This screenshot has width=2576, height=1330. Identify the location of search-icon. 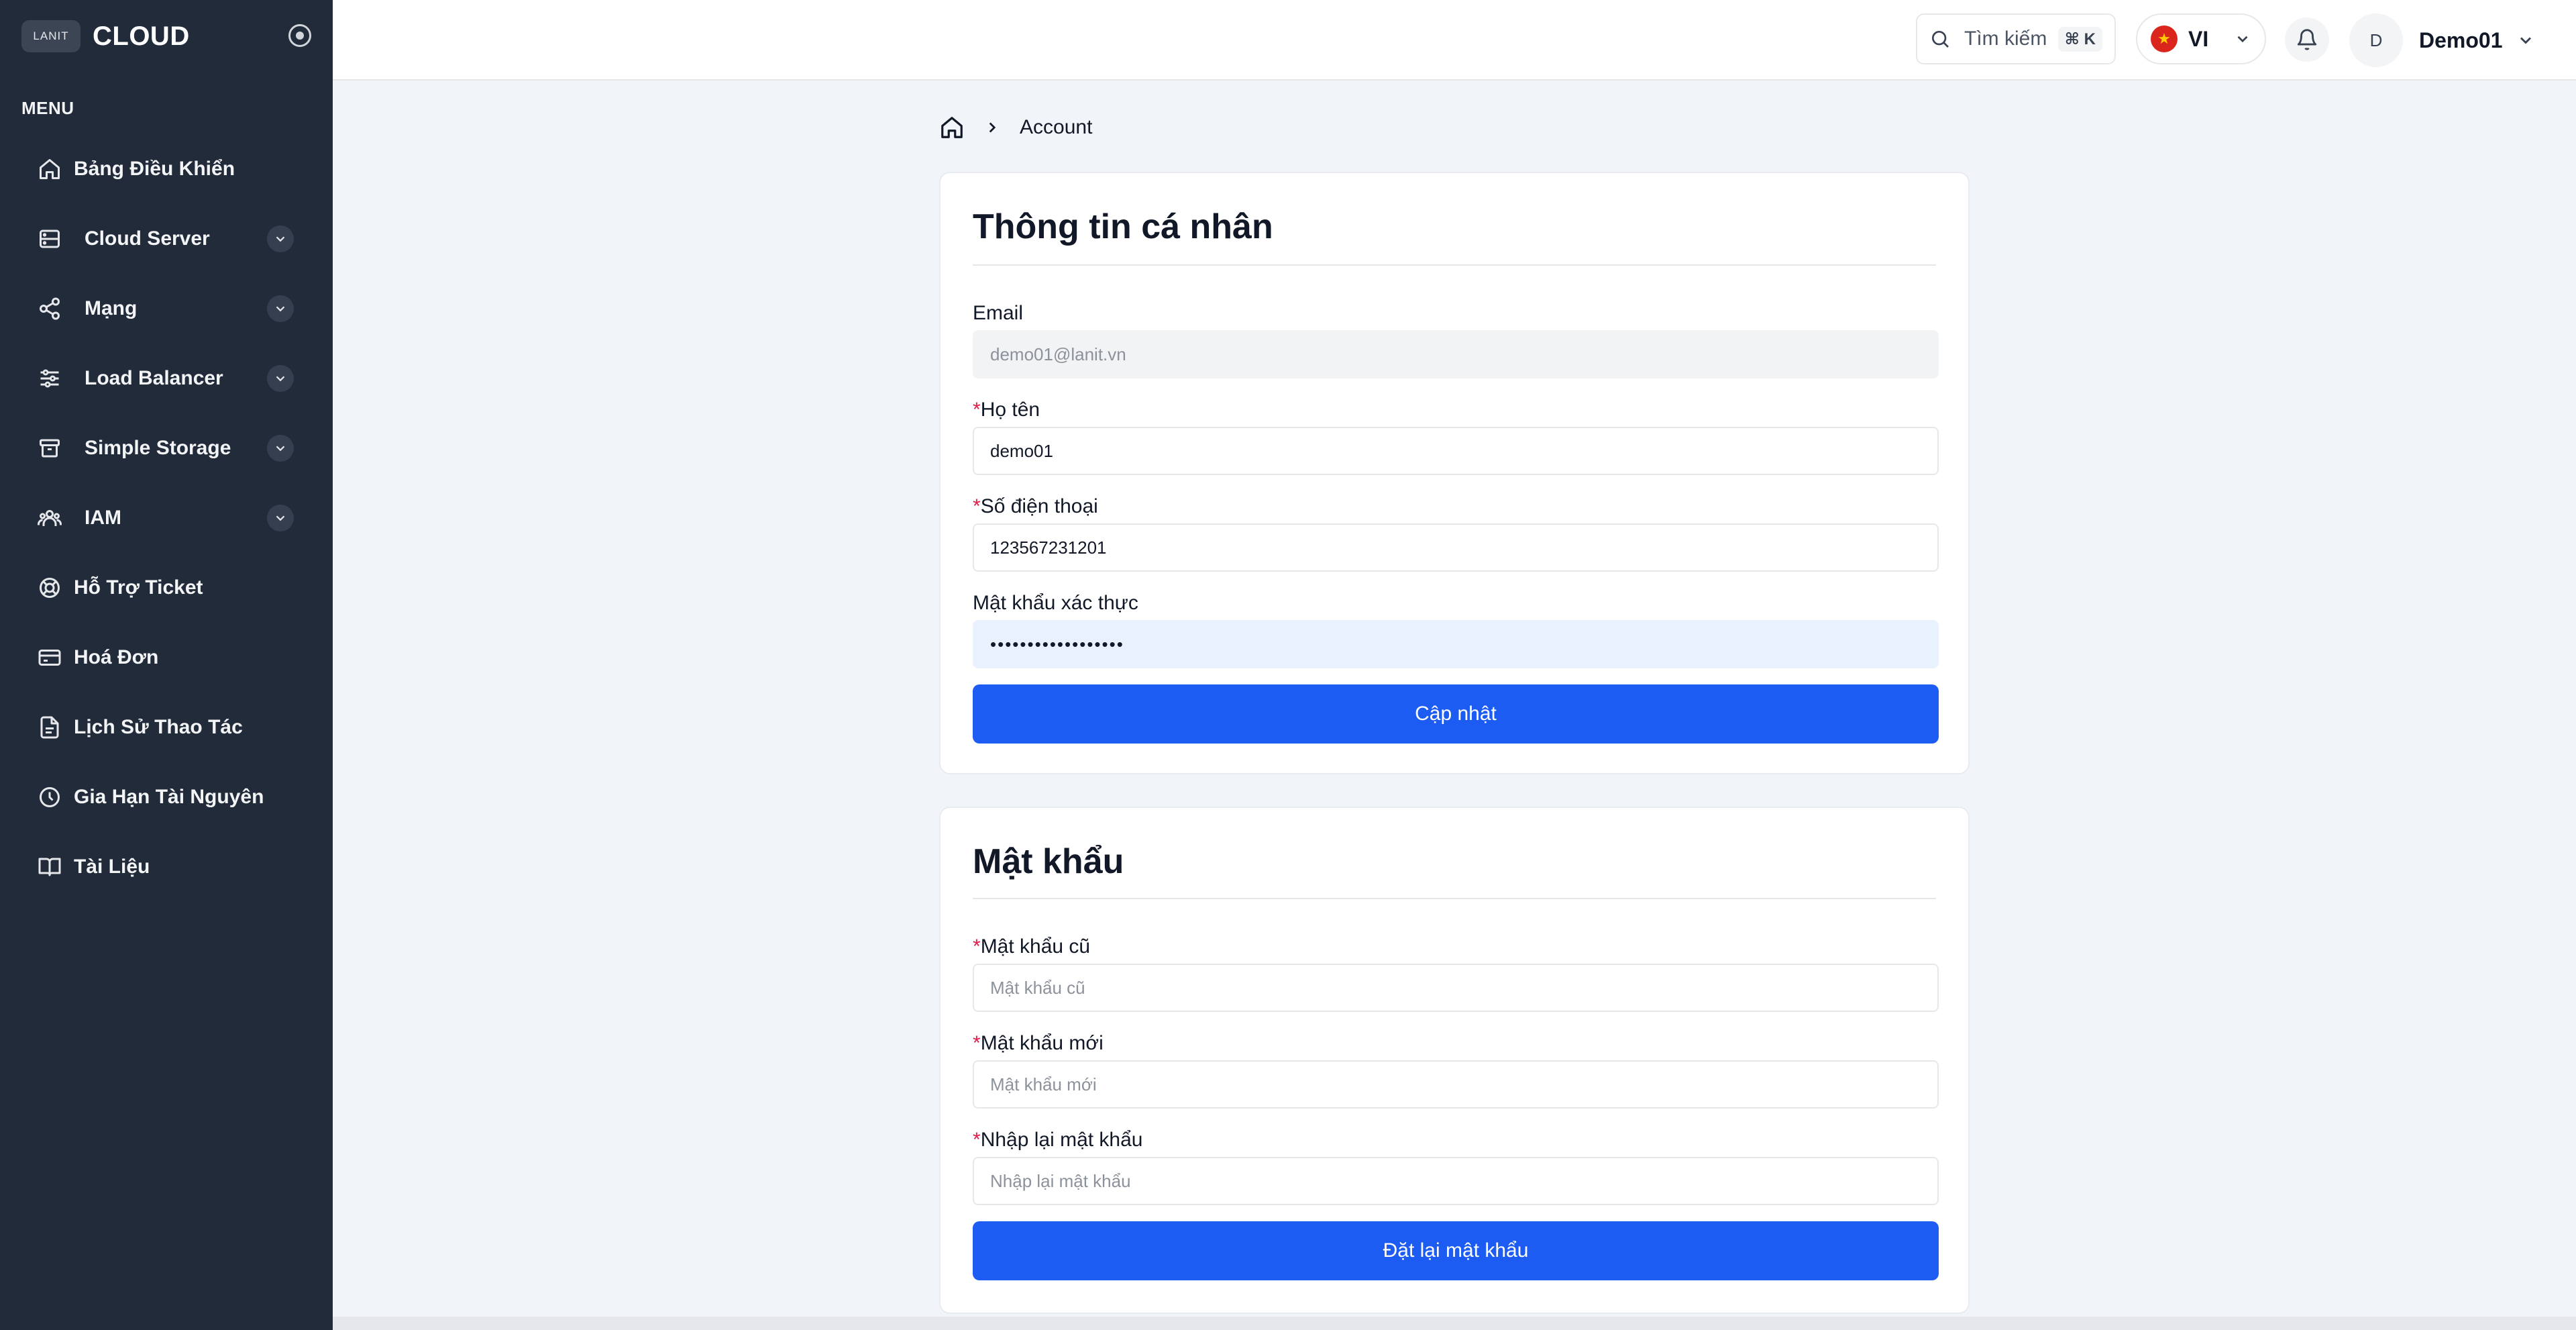
(1940, 39).